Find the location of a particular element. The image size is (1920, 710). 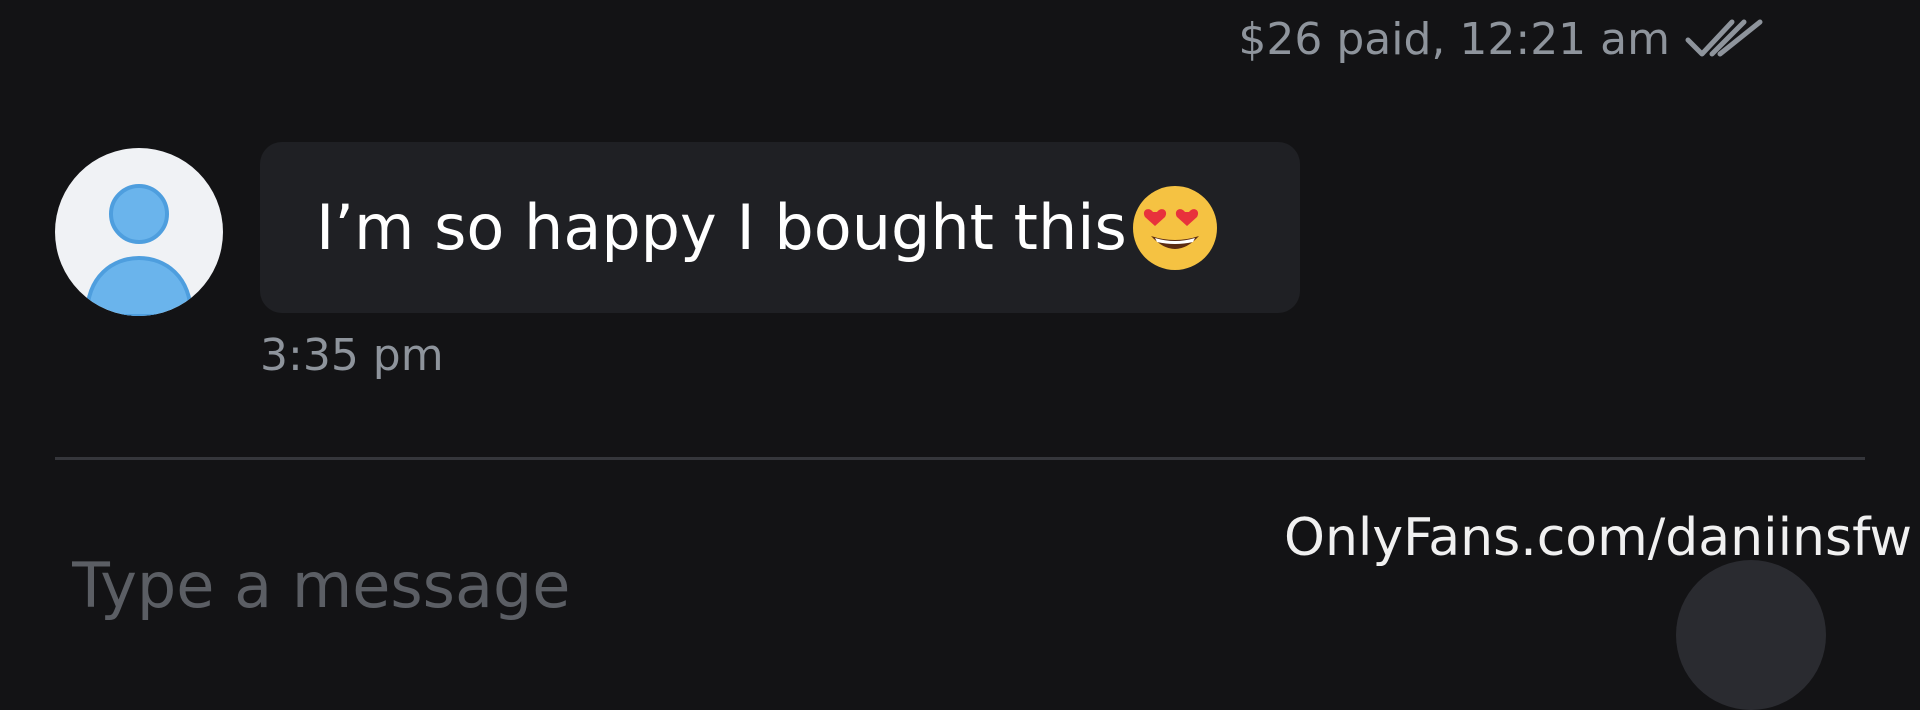

avatar is located at coordinates (139, 232).